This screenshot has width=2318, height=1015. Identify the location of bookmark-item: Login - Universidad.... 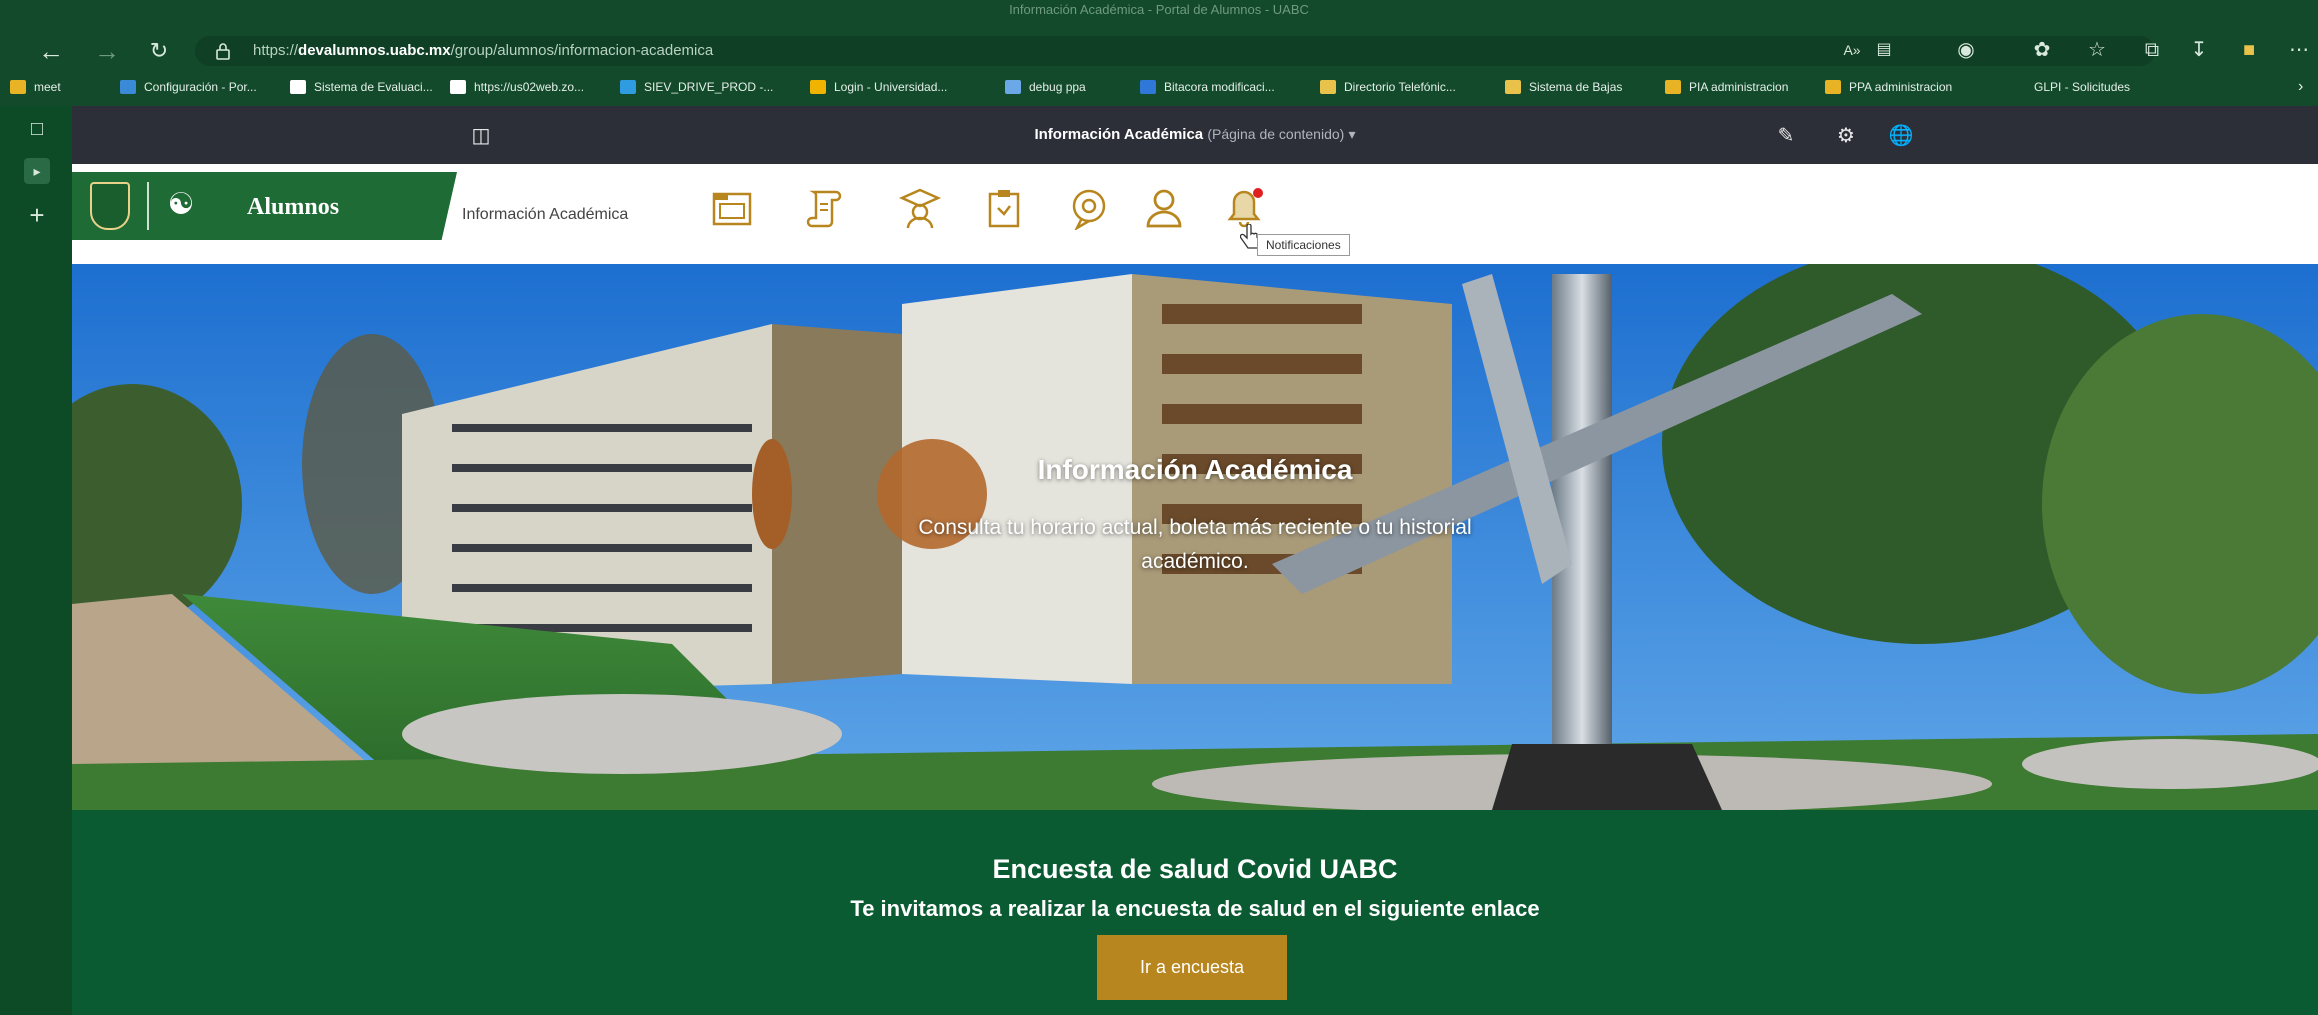
(878, 87).